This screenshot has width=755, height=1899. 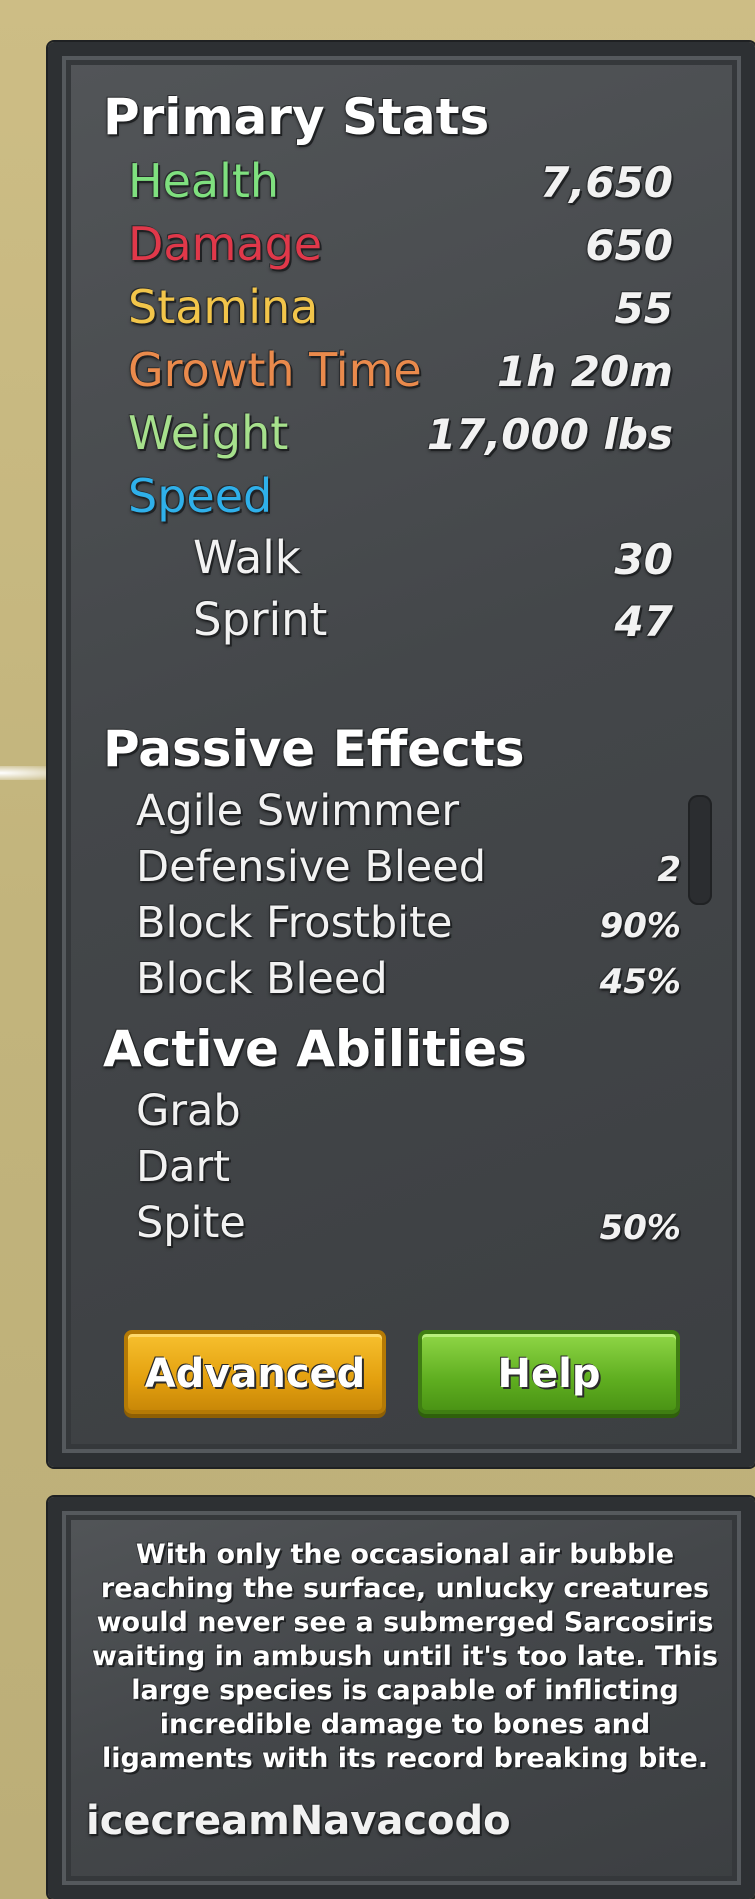 What do you see at coordinates (629, 245) in the screenshot?
I see `damage-value: 650` at bounding box center [629, 245].